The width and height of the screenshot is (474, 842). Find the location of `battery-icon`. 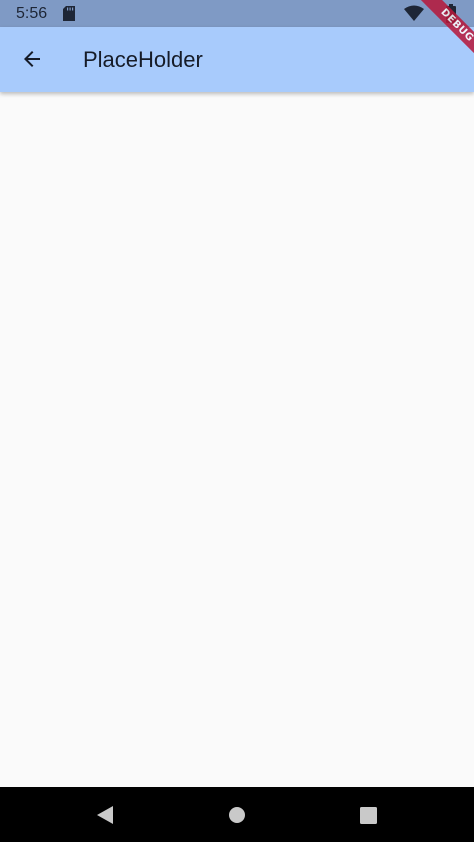

battery-icon is located at coordinates (451, 13).